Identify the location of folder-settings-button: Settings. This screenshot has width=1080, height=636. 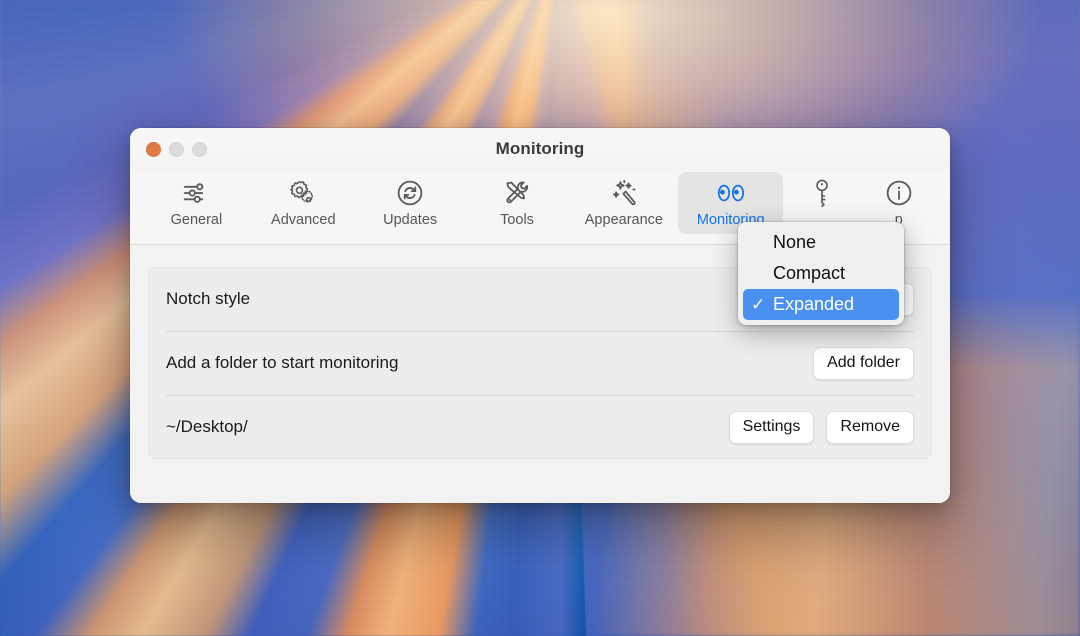
(771, 427).